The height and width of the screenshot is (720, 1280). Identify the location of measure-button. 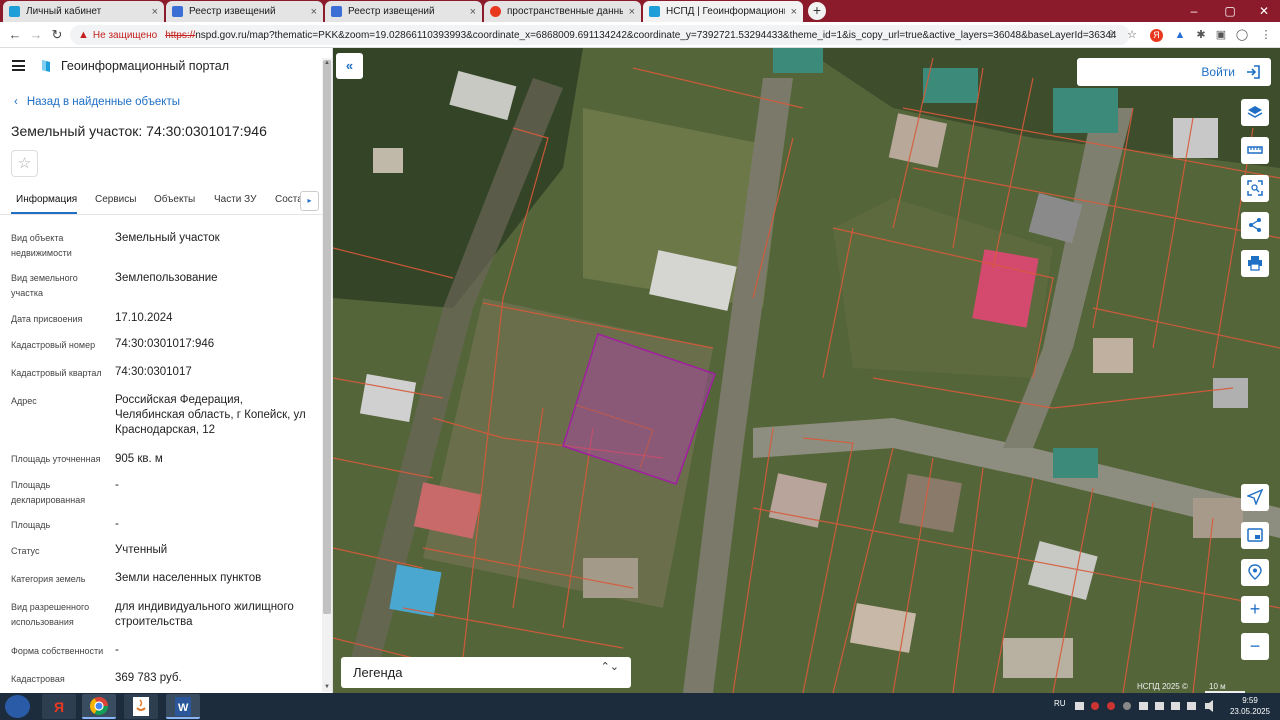
(1255, 150).